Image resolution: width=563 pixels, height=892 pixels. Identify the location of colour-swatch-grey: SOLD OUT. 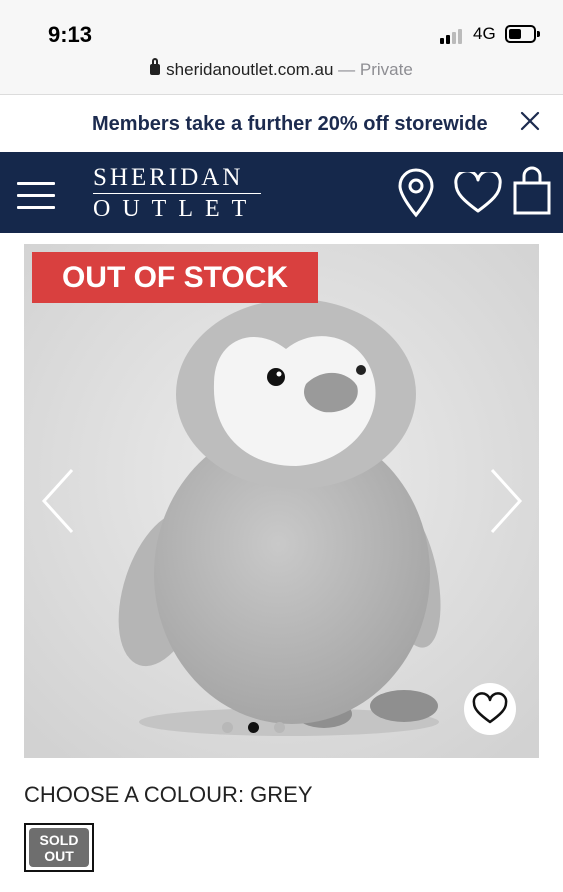
(59, 847).